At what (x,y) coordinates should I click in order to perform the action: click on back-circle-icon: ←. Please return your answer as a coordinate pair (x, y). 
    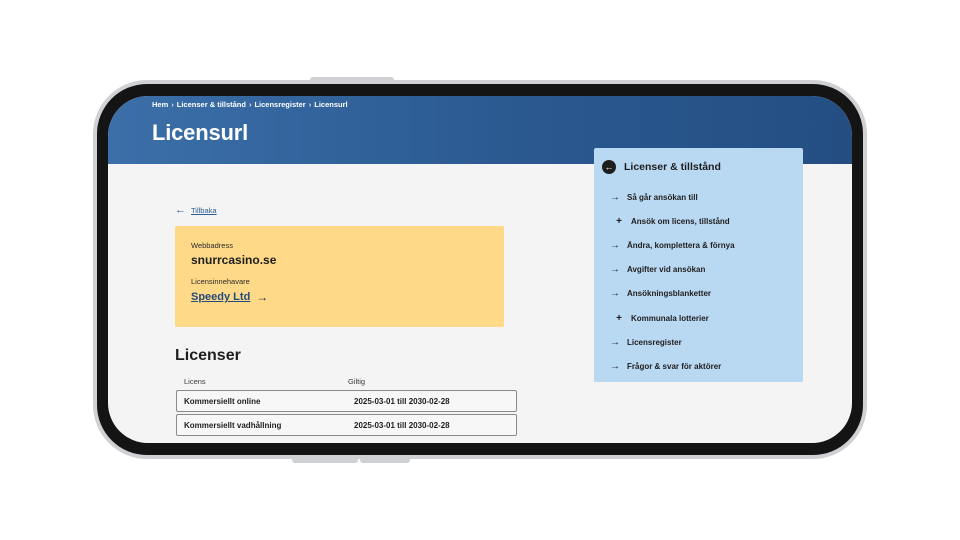
    Looking at the image, I should click on (609, 167).